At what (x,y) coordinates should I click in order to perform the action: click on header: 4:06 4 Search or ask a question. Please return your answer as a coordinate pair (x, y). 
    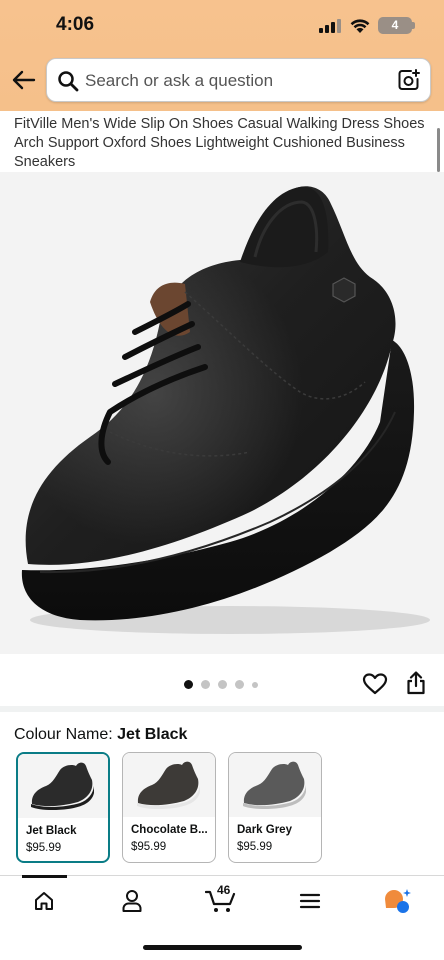
    Looking at the image, I should click on (222, 55).